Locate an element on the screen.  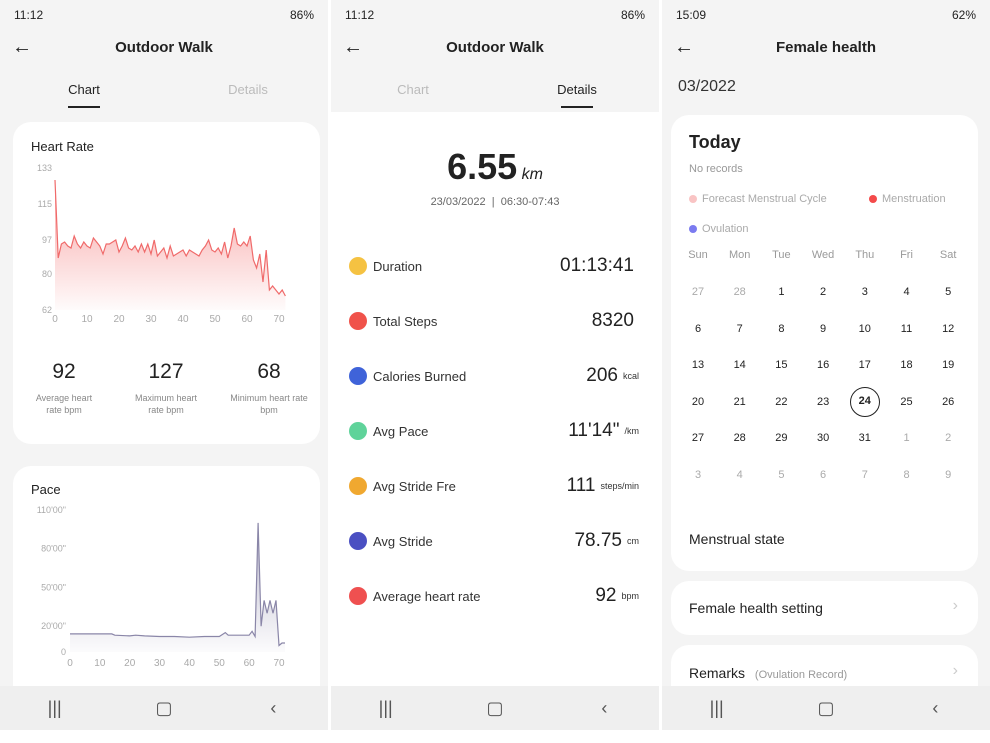
weekday-label: Sun is located at coordinates (698, 255).